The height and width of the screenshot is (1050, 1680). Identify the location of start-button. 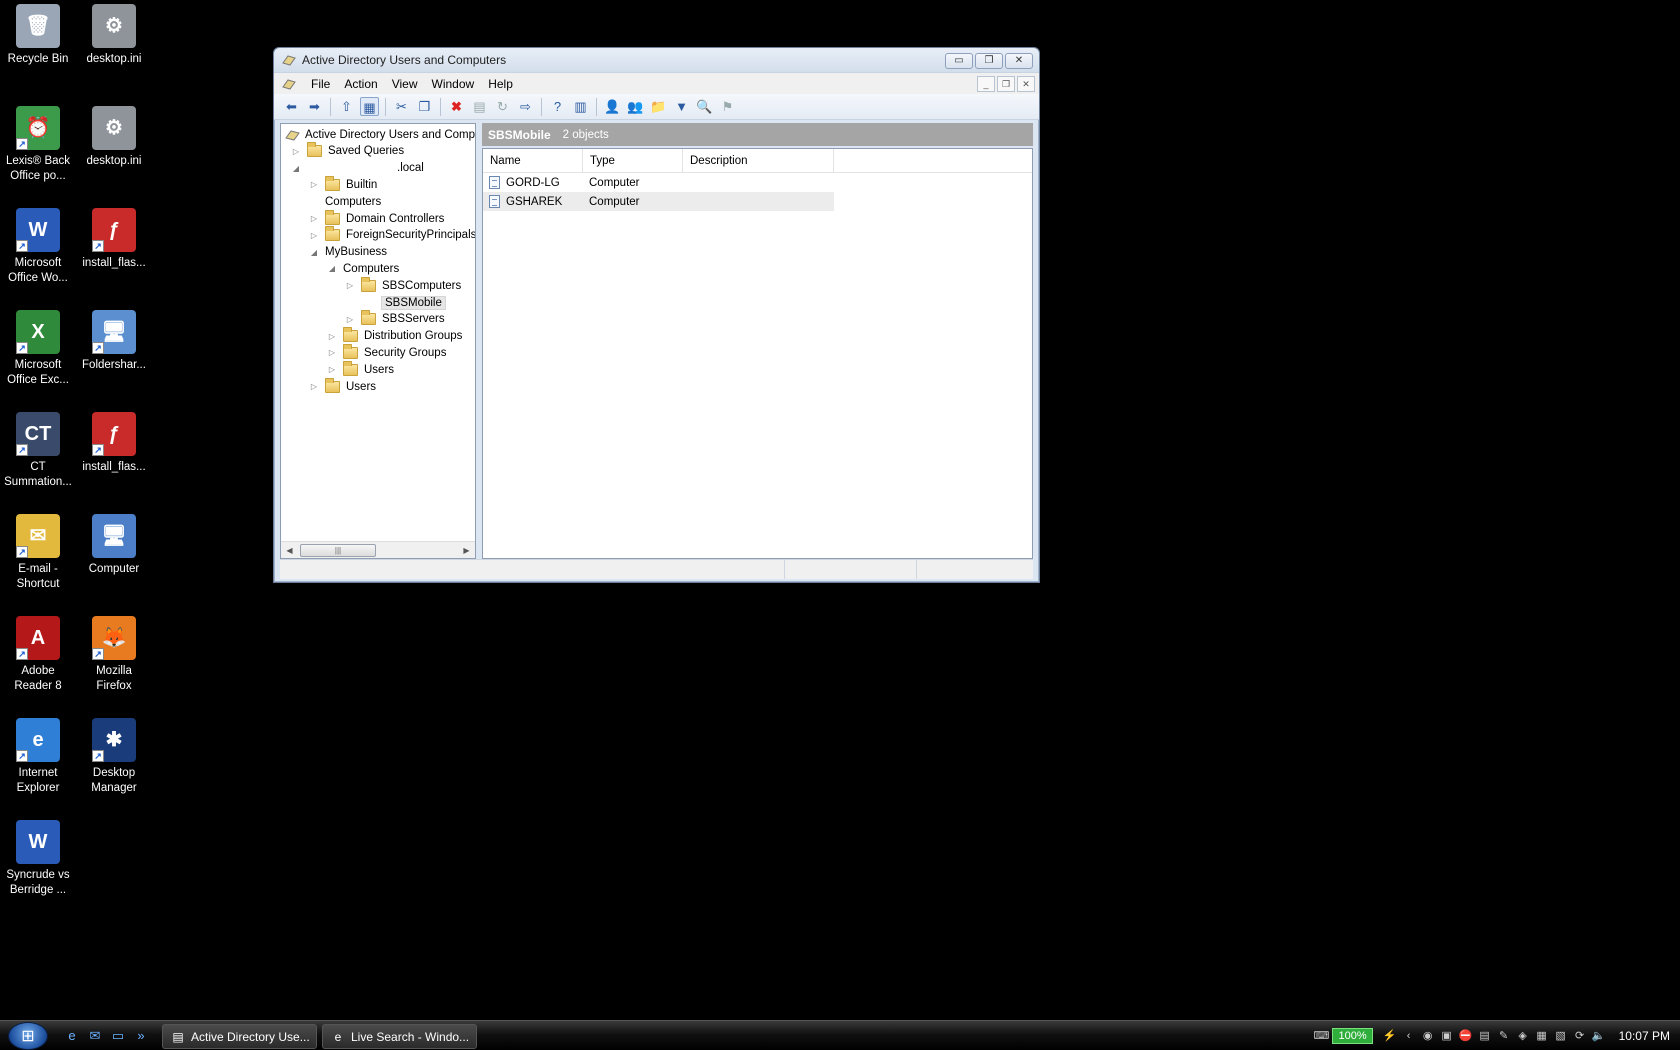
(28, 1036).